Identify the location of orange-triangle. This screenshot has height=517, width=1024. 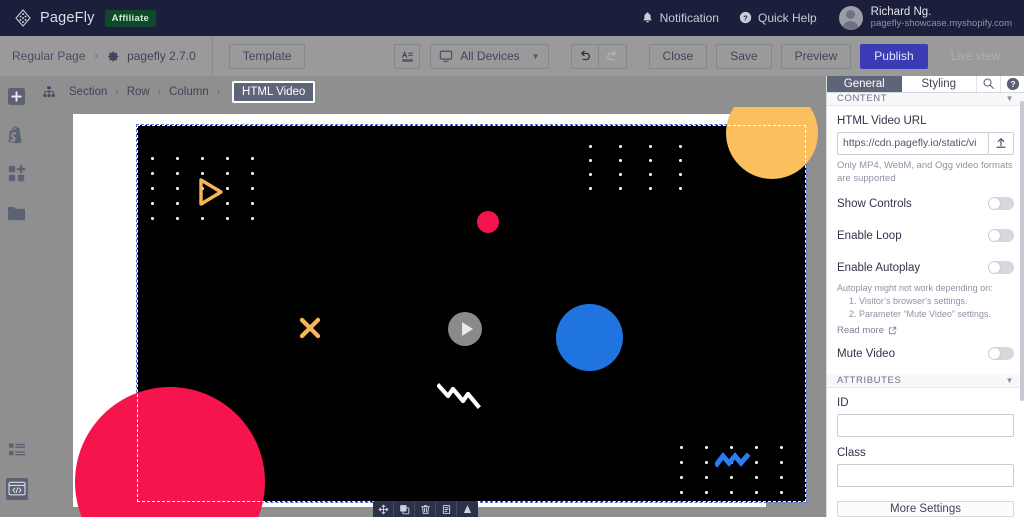
(210, 194).